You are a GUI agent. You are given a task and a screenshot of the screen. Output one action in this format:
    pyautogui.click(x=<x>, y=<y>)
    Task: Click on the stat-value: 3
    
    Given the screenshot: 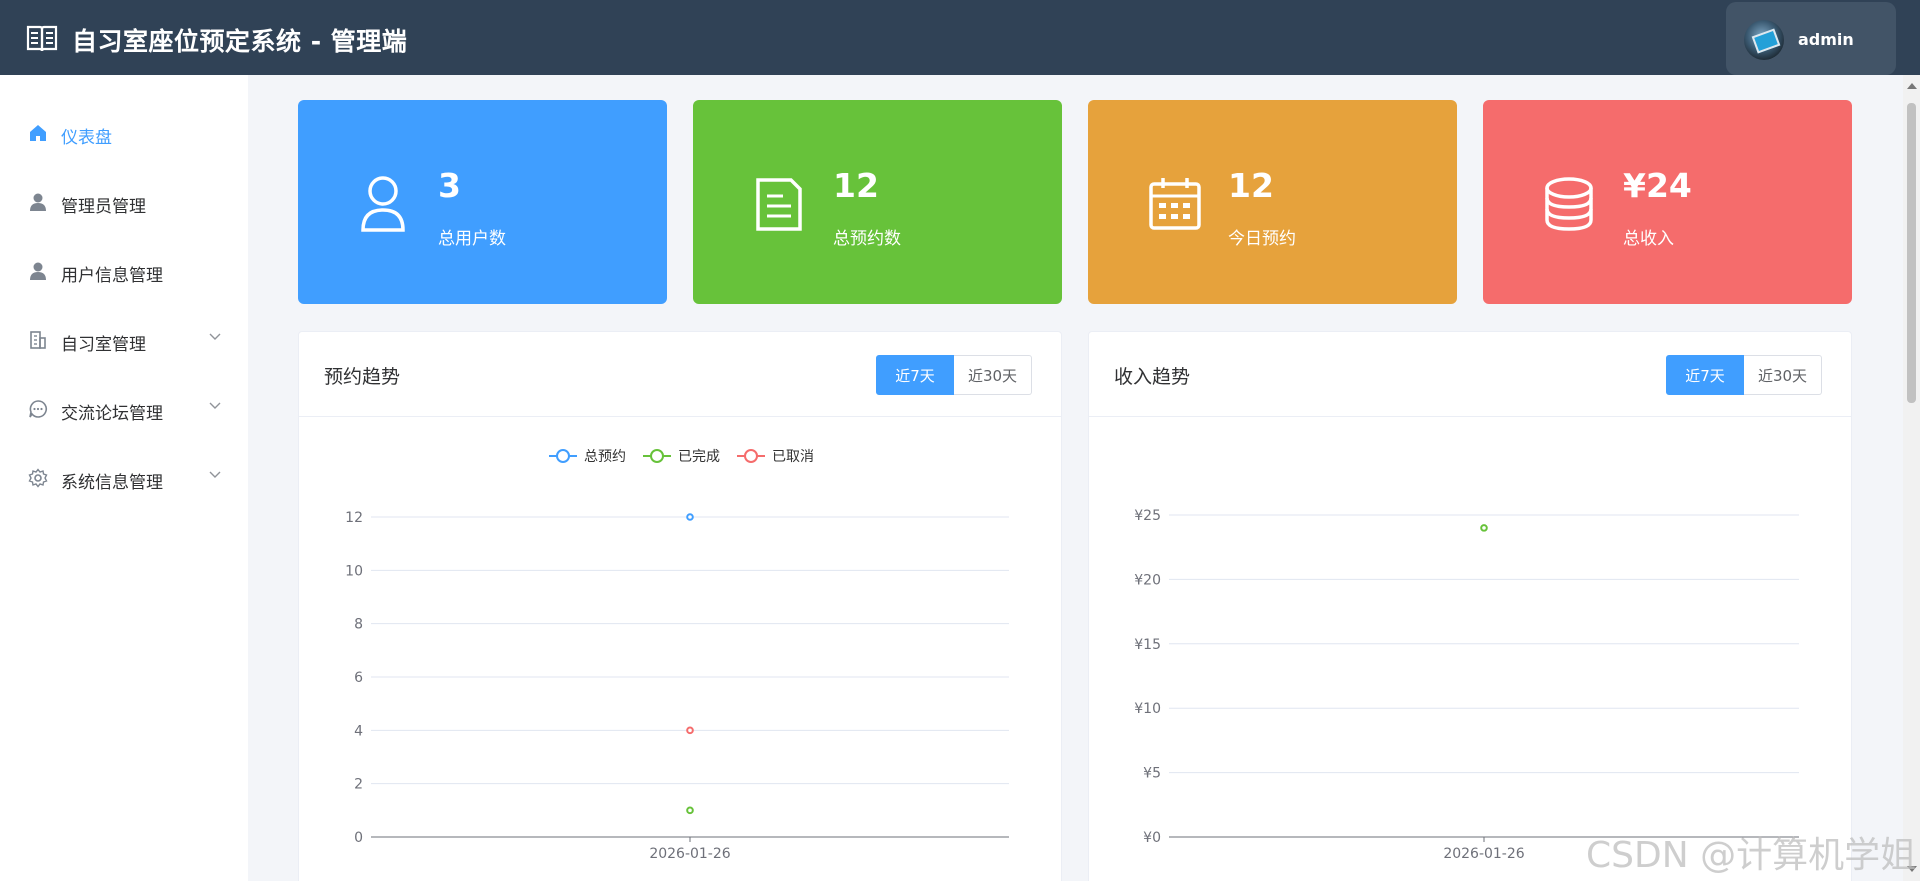 What is the action you would take?
    pyautogui.click(x=449, y=185)
    